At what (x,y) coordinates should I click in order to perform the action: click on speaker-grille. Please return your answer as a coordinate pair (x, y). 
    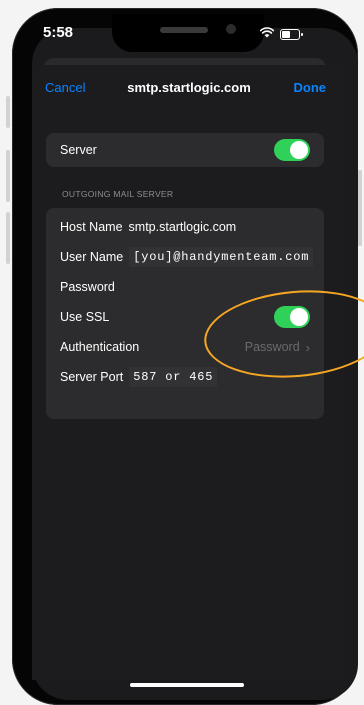
    Looking at the image, I should click on (184, 30).